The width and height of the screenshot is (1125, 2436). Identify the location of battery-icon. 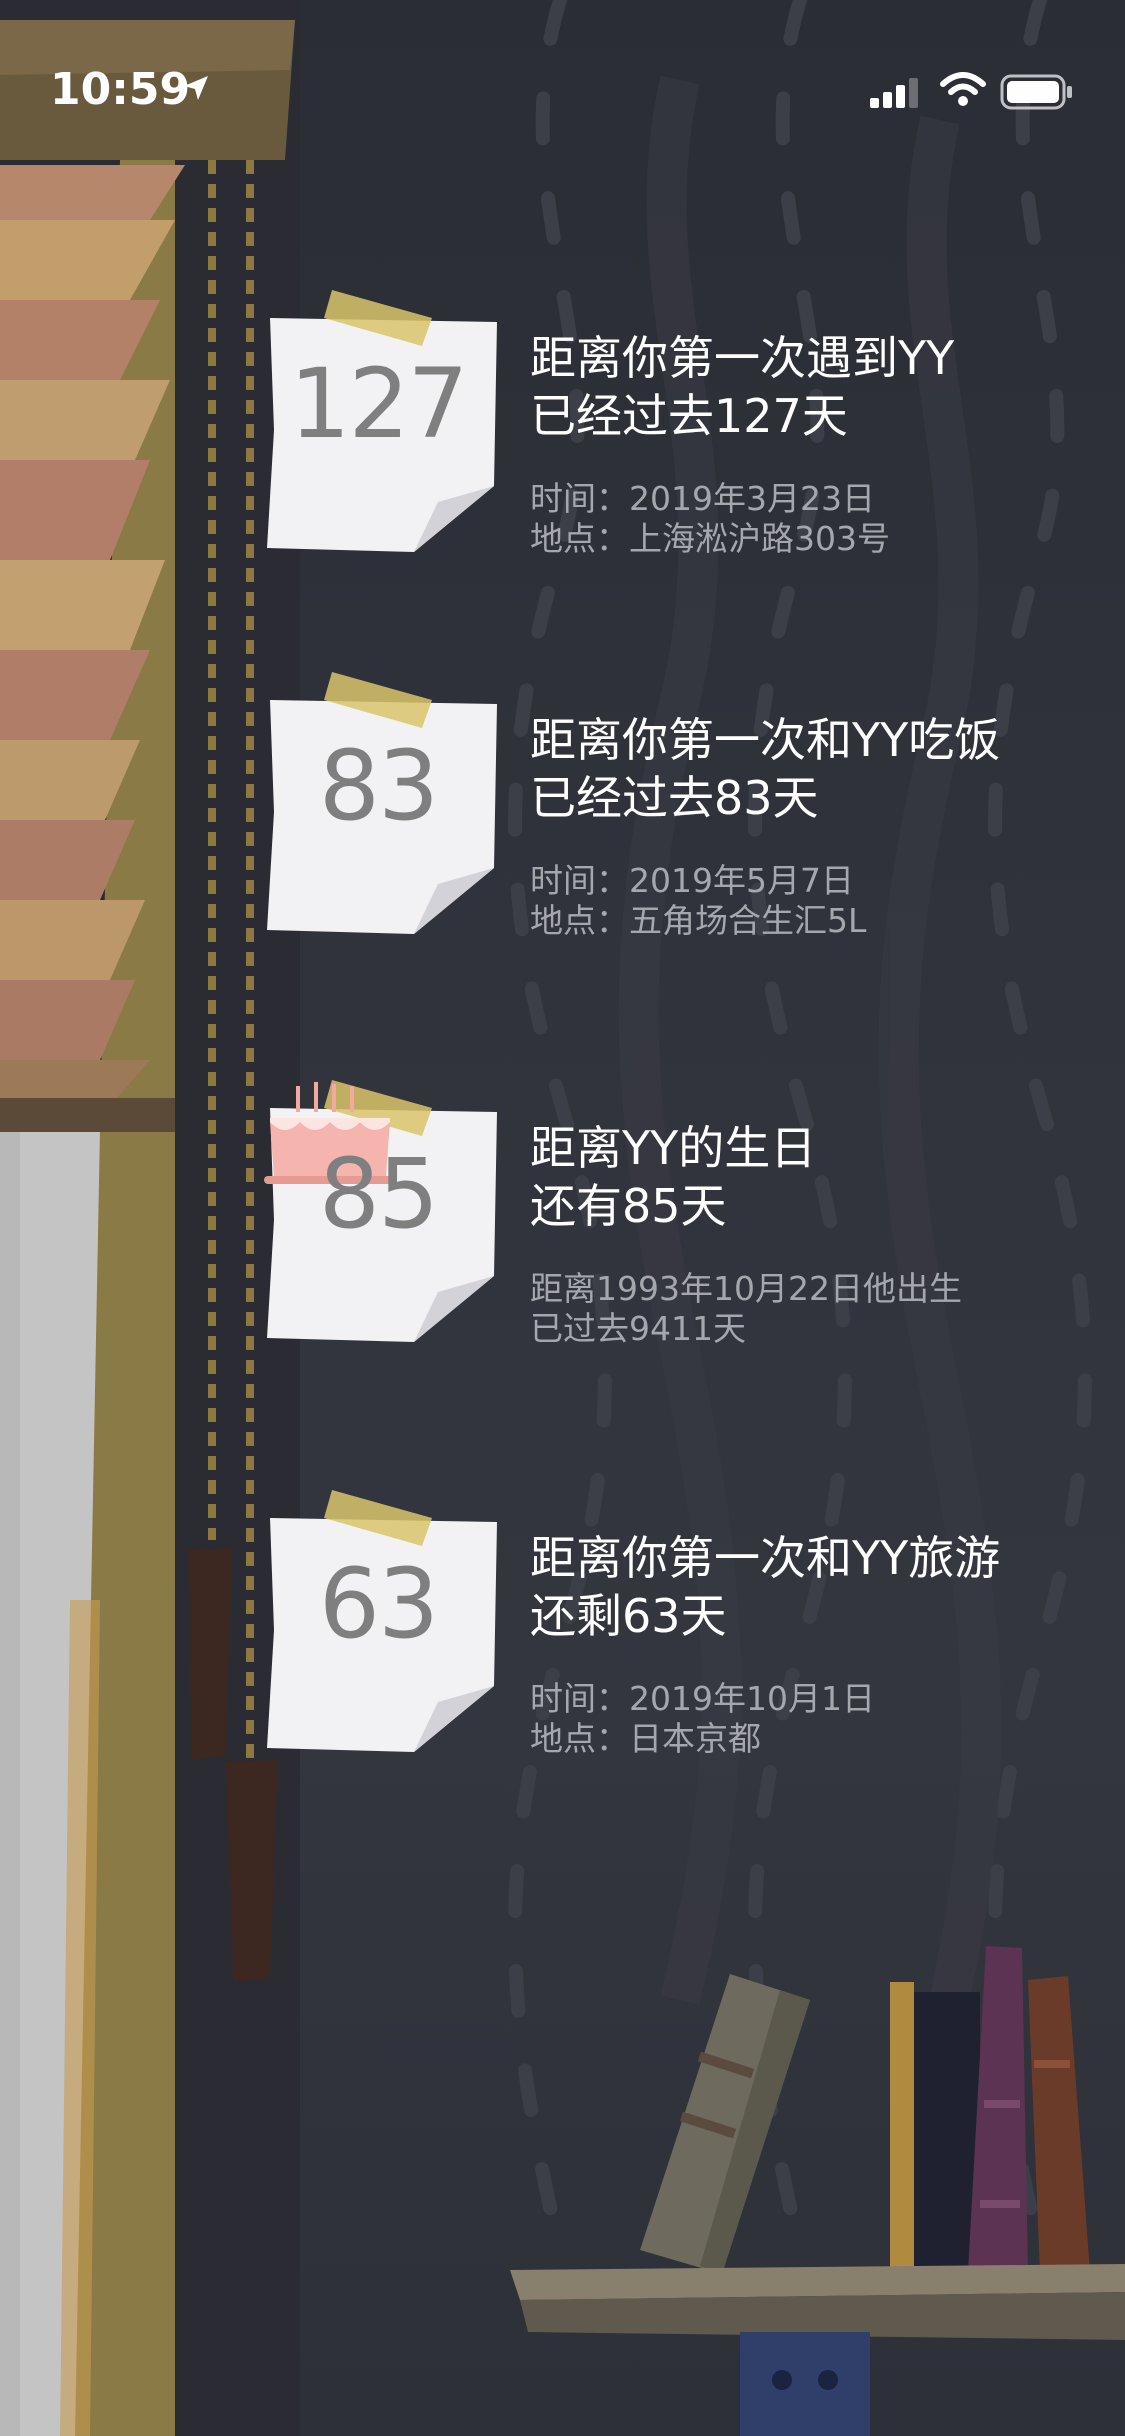
(1036, 92).